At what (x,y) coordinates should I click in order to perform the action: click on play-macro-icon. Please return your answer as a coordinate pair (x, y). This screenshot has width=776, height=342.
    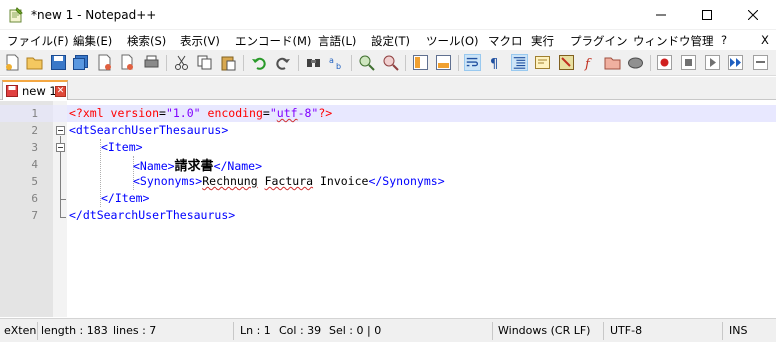
    Looking at the image, I should click on (712, 62).